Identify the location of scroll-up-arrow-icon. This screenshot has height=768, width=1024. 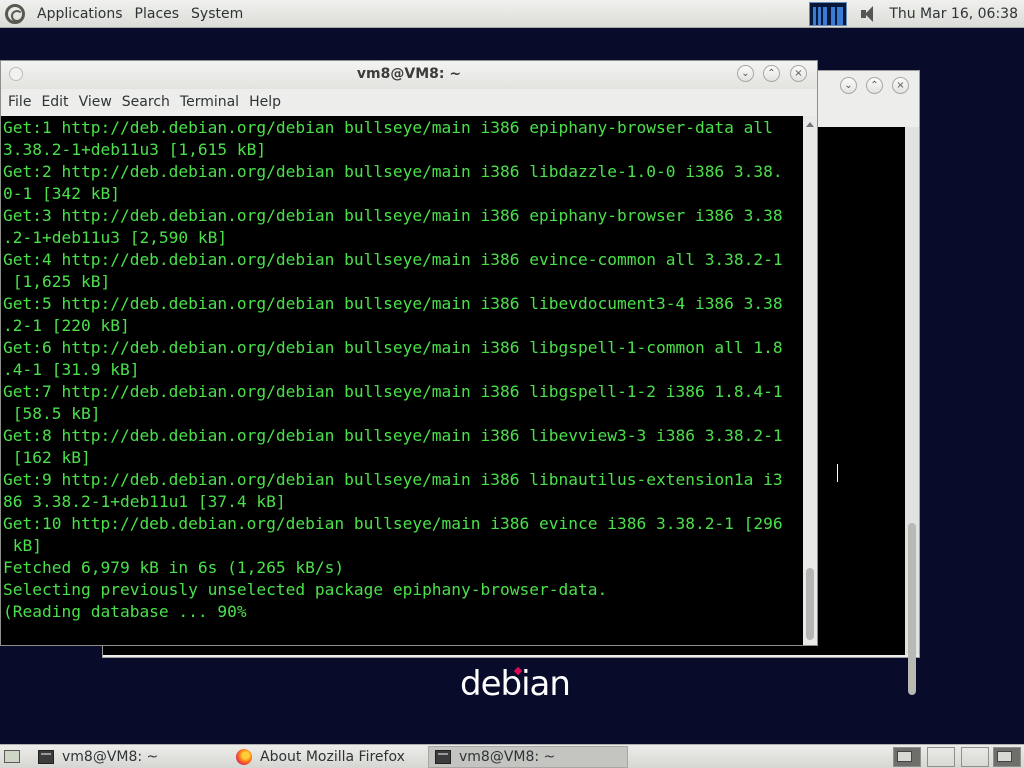
(810, 124).